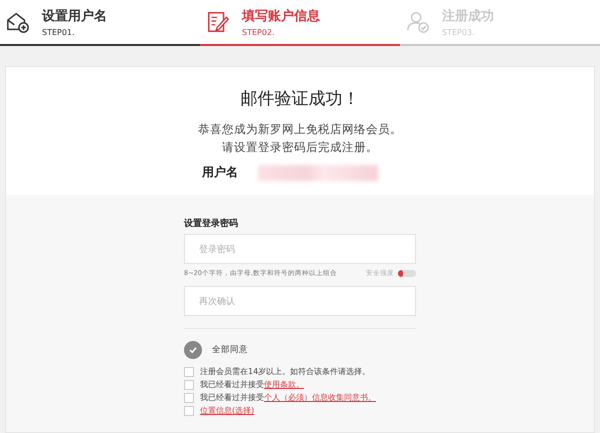 This screenshot has width=600, height=433. Describe the element at coordinates (300, 129) in the screenshot. I see `message-text: 恭喜您成为新罗网上免税店网络会员。` at that location.